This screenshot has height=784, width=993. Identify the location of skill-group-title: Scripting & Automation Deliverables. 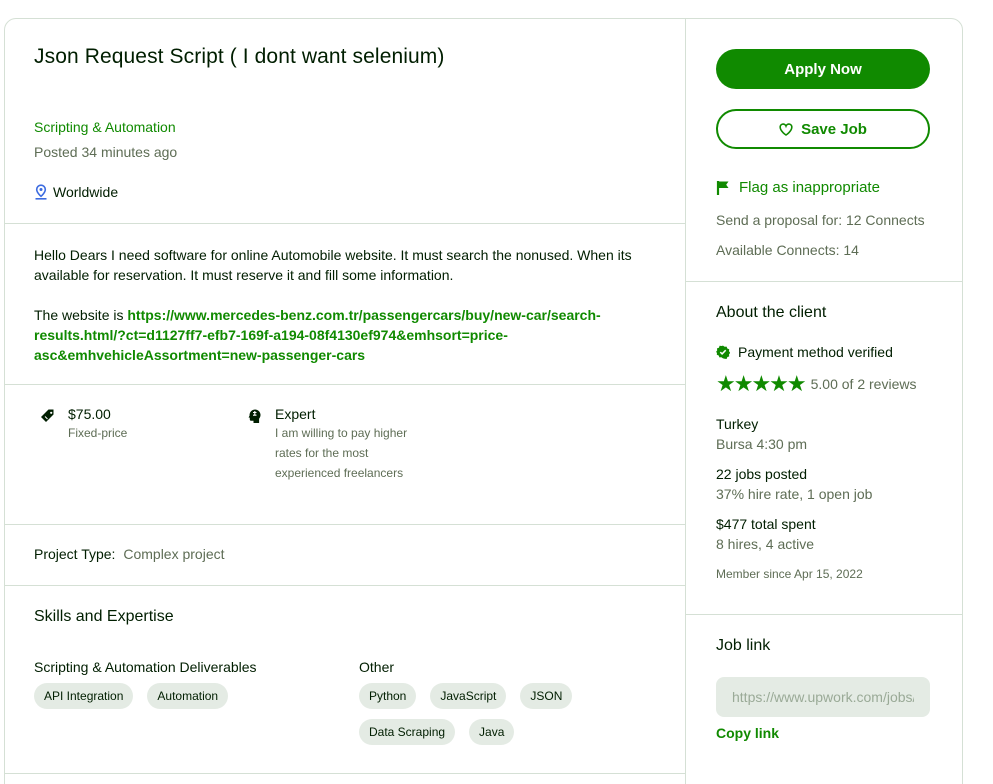
(145, 667).